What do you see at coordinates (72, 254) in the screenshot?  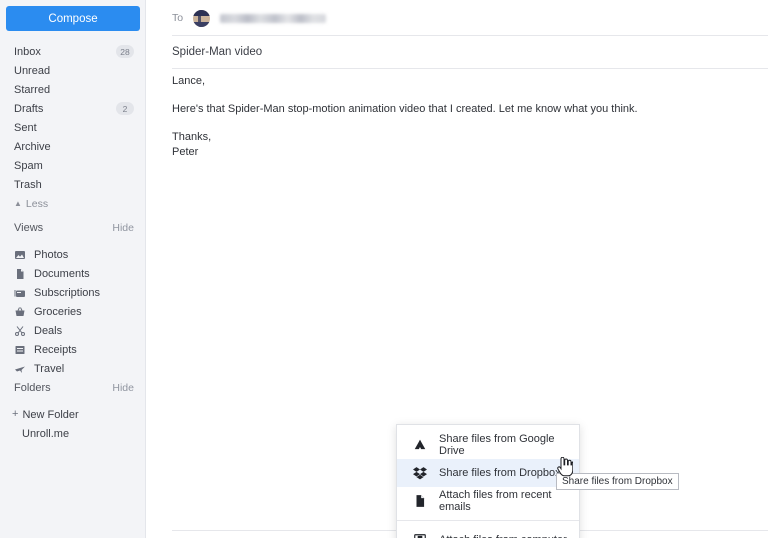 I see `views-item-photos: Photos` at bounding box center [72, 254].